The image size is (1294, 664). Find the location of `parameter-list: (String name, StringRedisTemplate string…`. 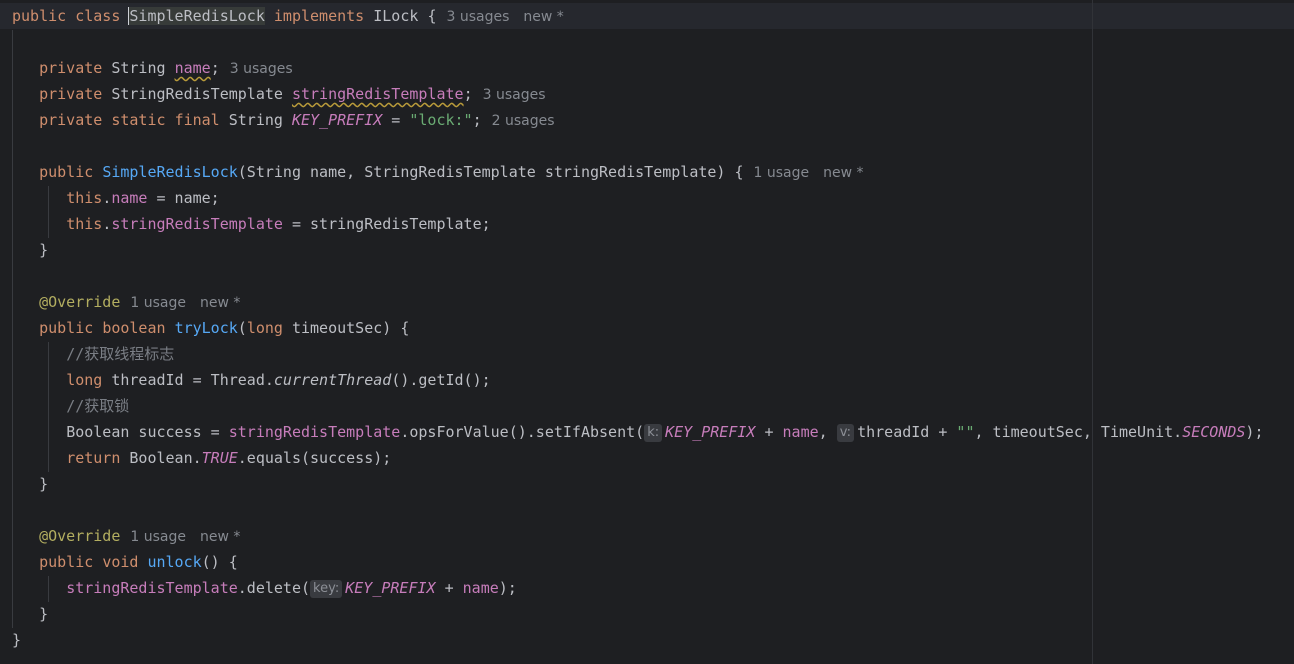

parameter-list: (String name, StringRedisTemplate string… is located at coordinates (490, 172).